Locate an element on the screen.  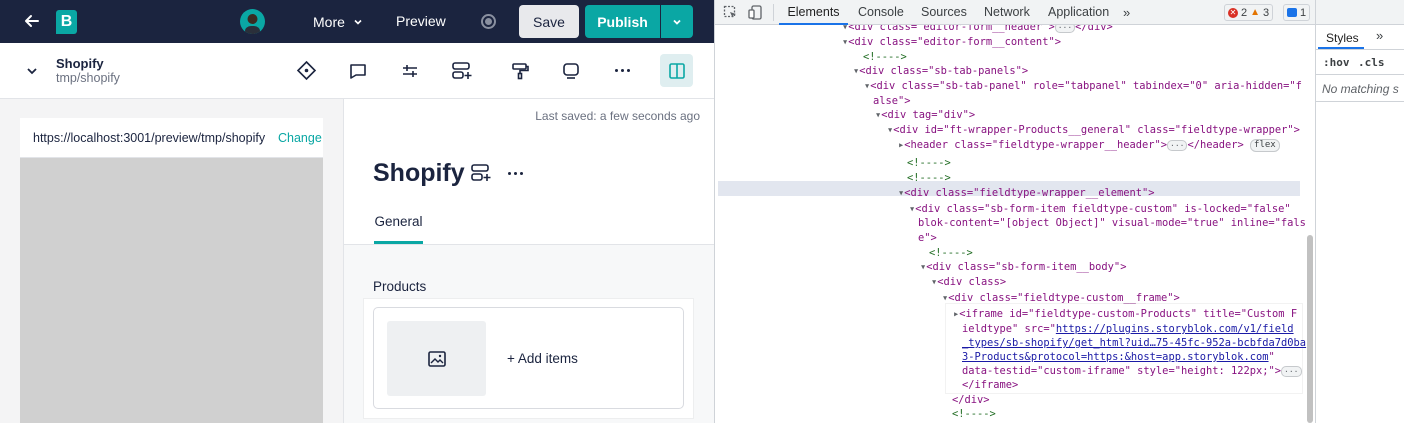
back-arrow-icon is located at coordinates (32, 21).